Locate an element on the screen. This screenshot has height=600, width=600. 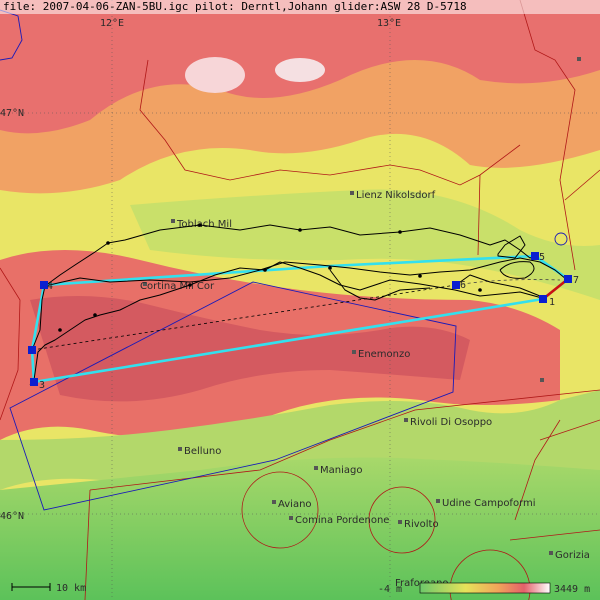
turnpoint-label-4: 4 is located at coordinates (50, 286).